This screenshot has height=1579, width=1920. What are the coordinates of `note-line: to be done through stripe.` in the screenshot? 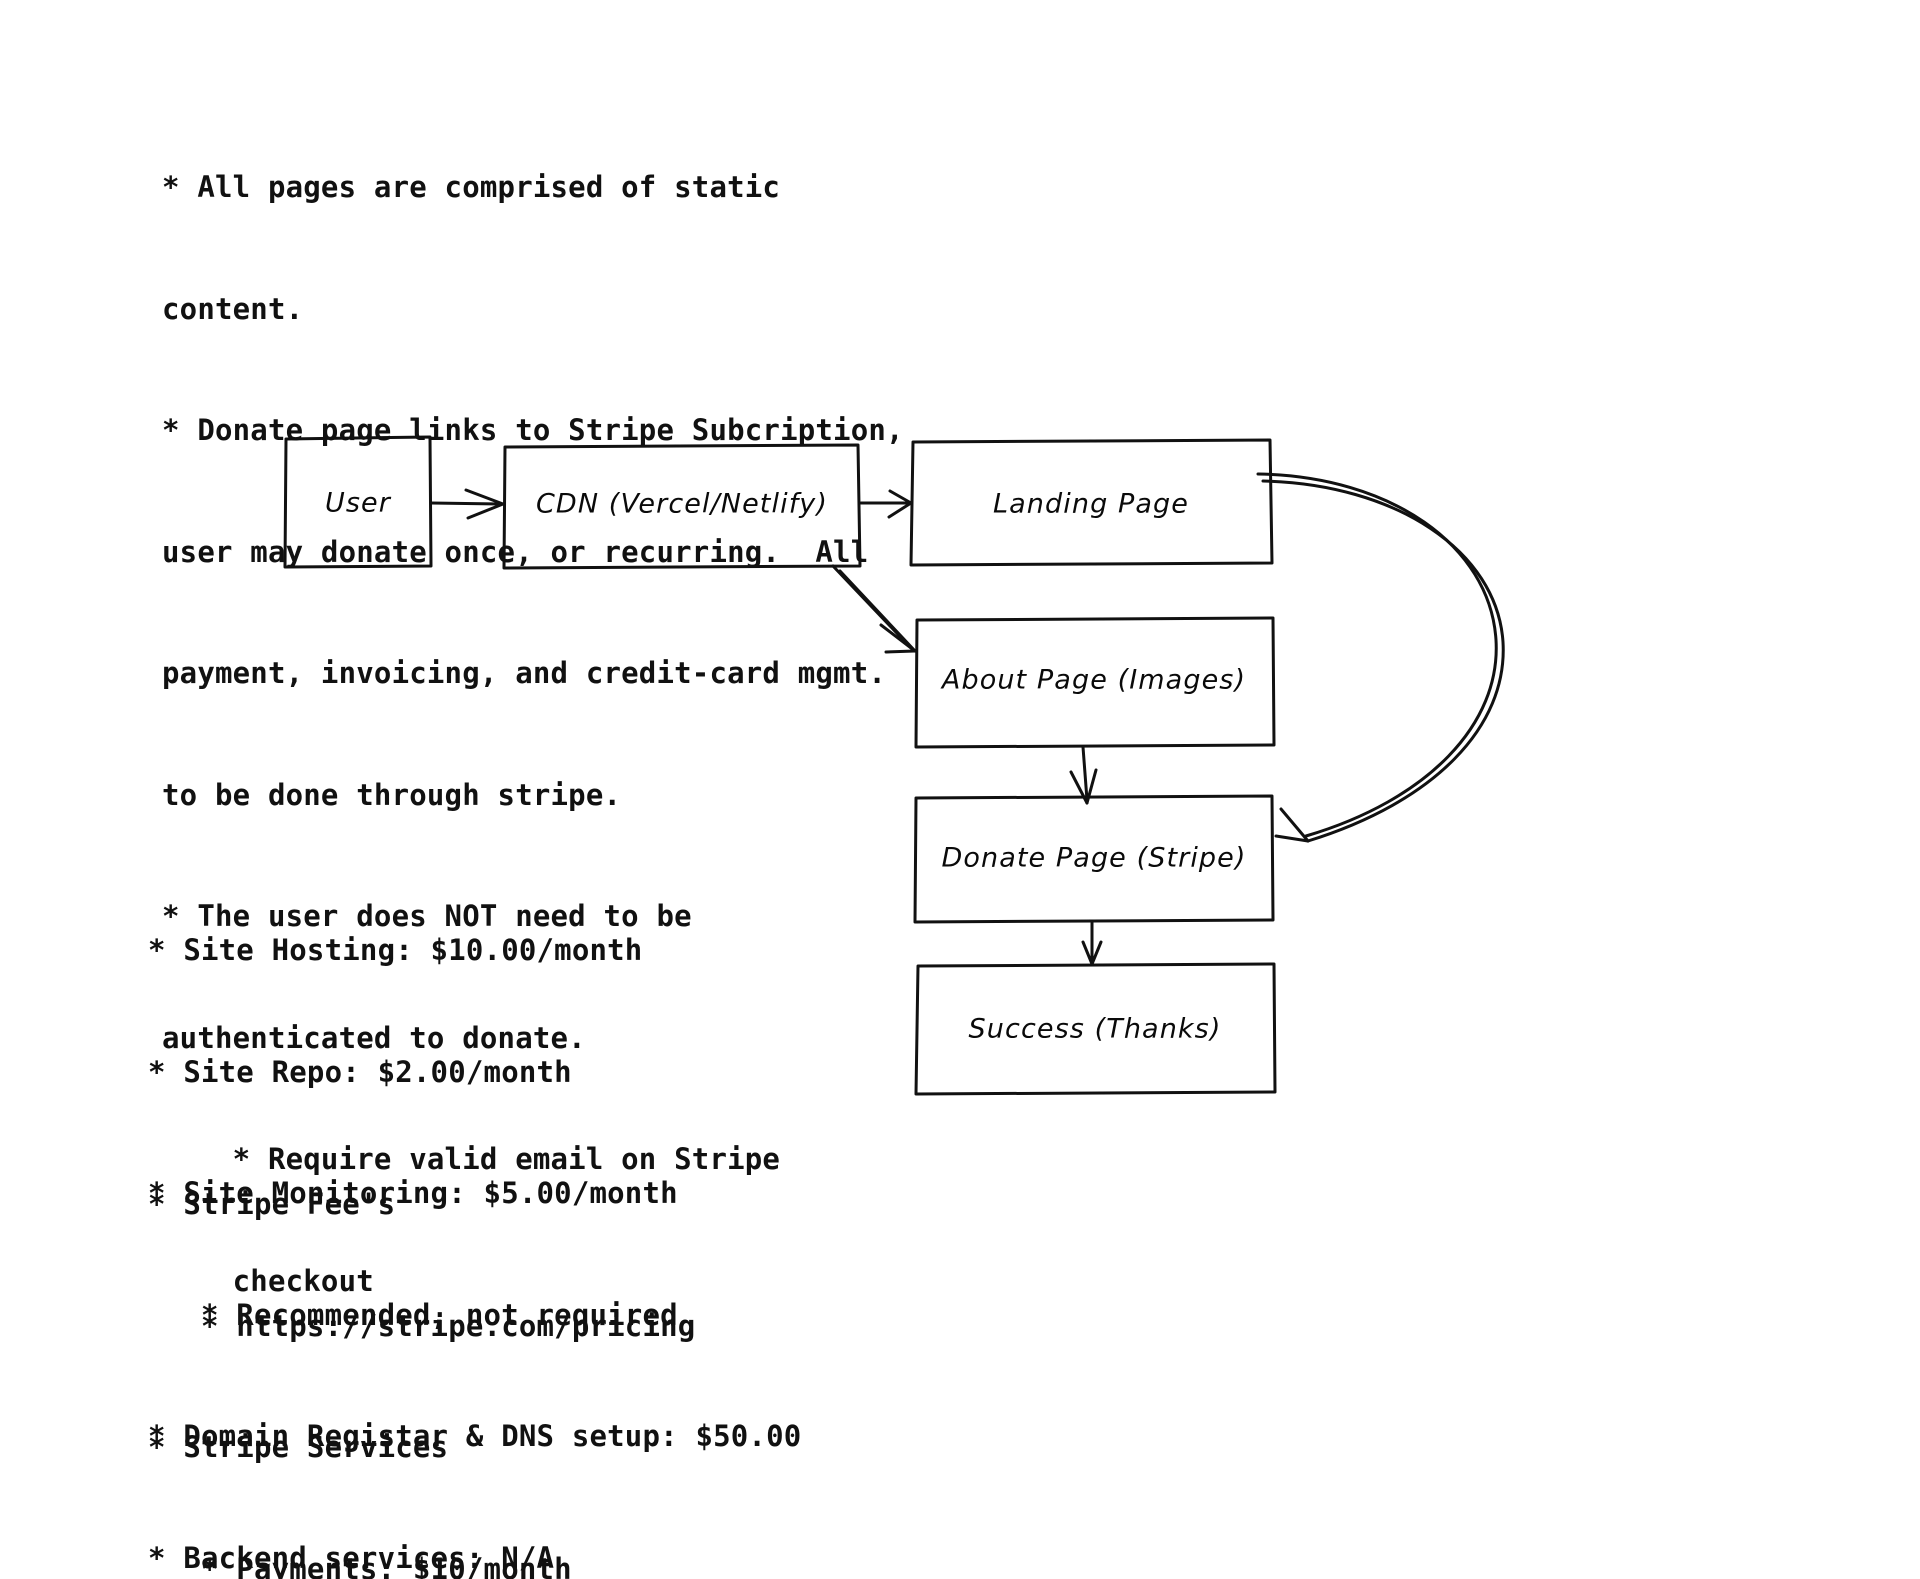 It's located at (392, 794).